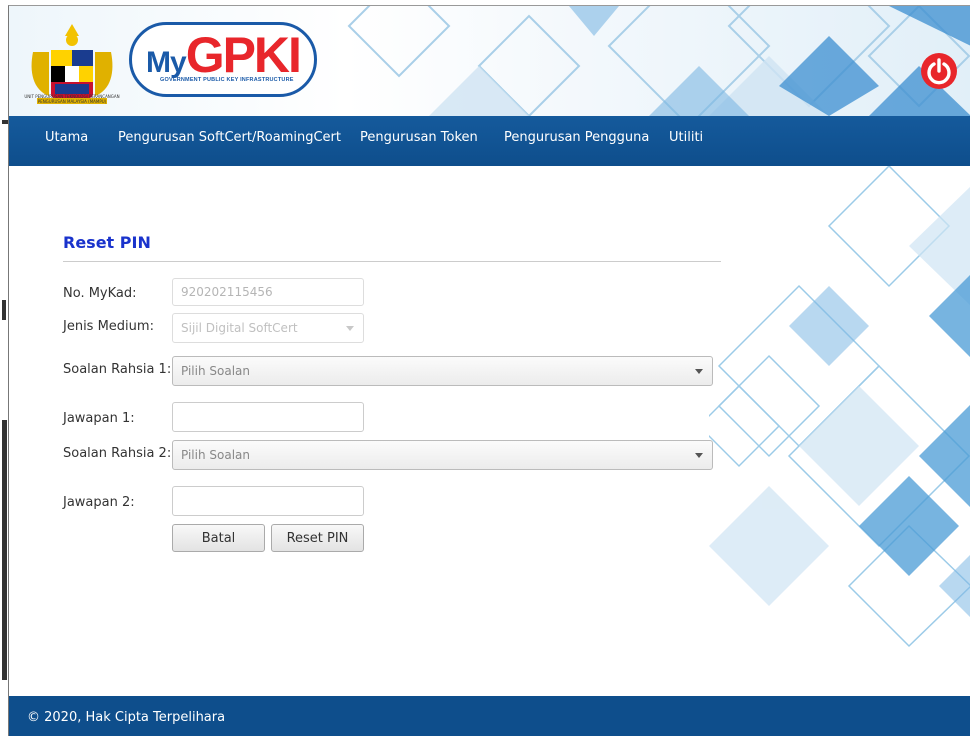 The image size is (970, 736). What do you see at coordinates (268, 417) in the screenshot?
I see `jawapan-1-input` at bounding box center [268, 417].